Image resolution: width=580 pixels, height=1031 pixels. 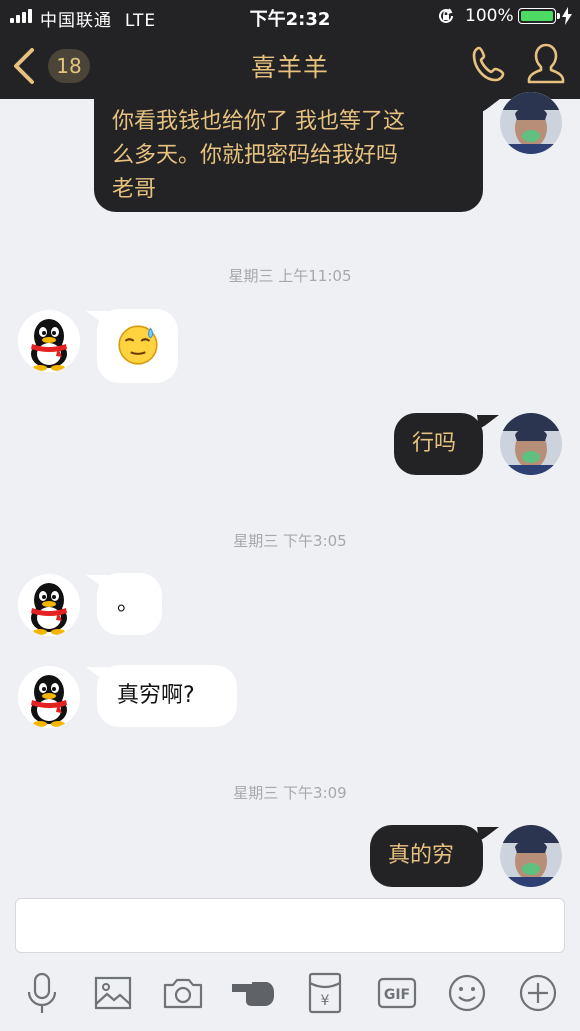 What do you see at coordinates (290, 16) in the screenshot?
I see `status-bar: 中国联通 LTE 下午2:32 100%` at bounding box center [290, 16].